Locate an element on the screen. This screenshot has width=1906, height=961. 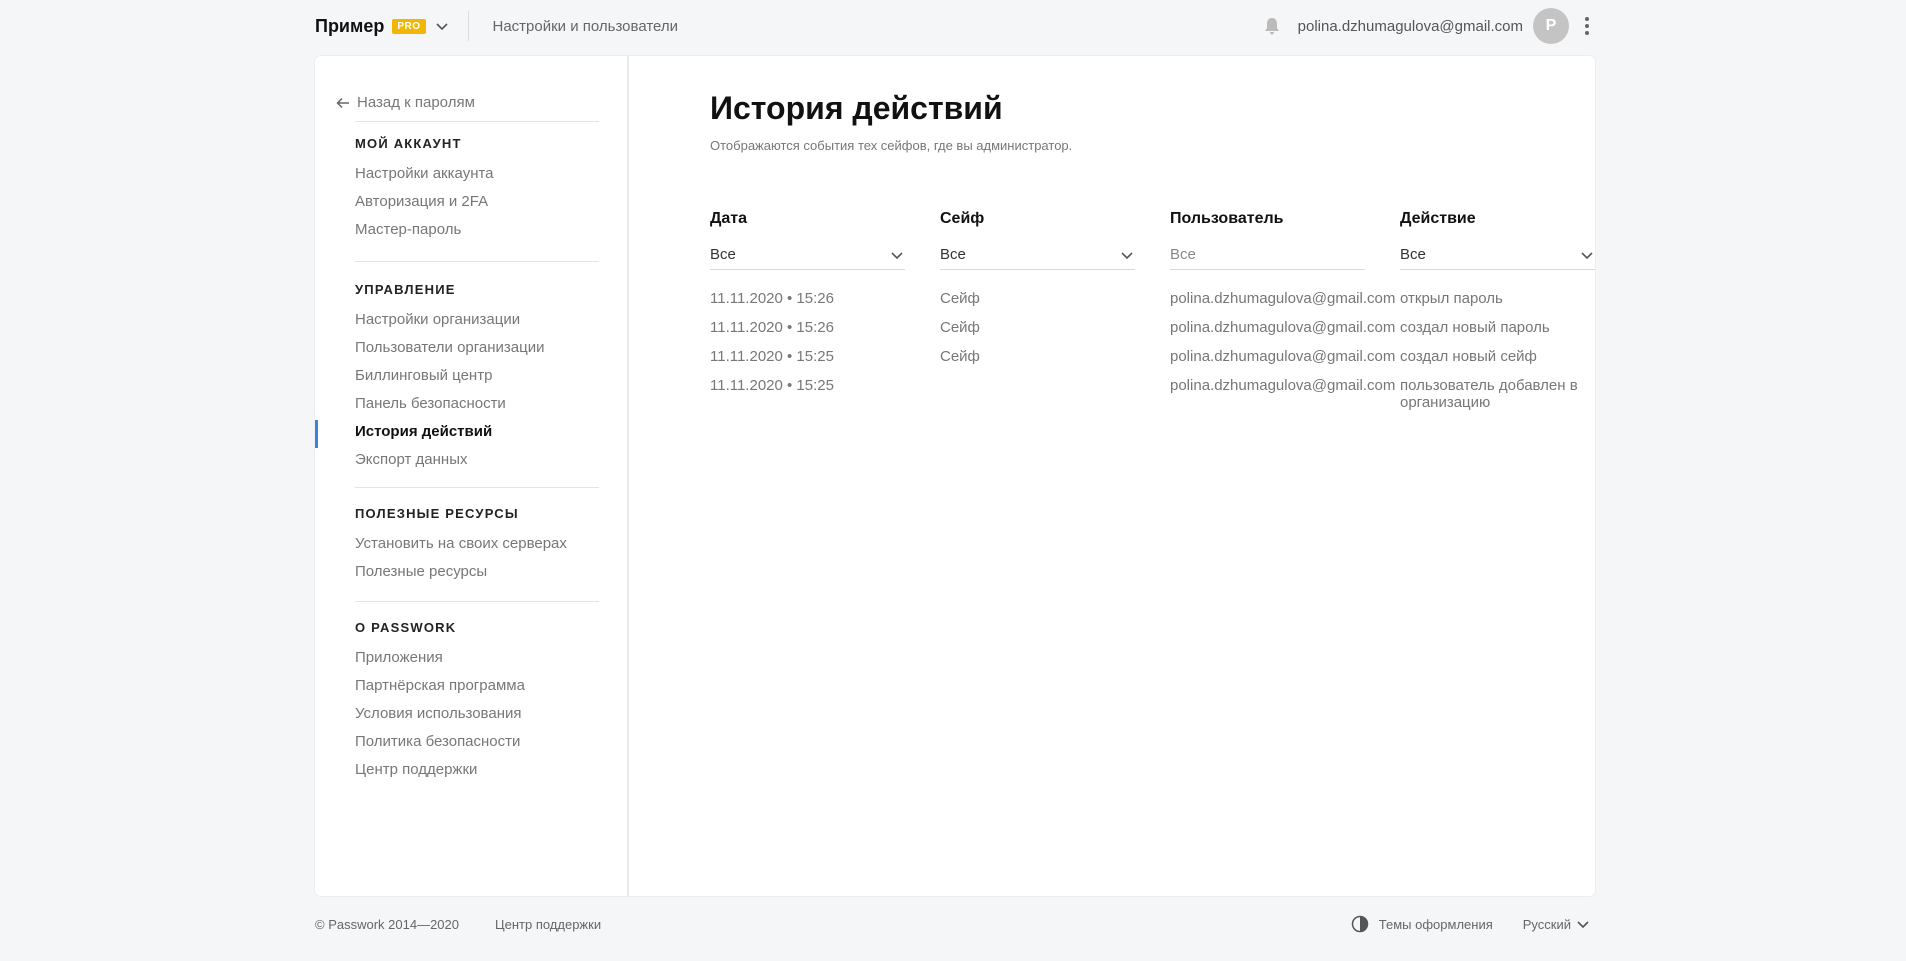
back-to-passwords-link: Назад к паролям is located at coordinates (405, 102).